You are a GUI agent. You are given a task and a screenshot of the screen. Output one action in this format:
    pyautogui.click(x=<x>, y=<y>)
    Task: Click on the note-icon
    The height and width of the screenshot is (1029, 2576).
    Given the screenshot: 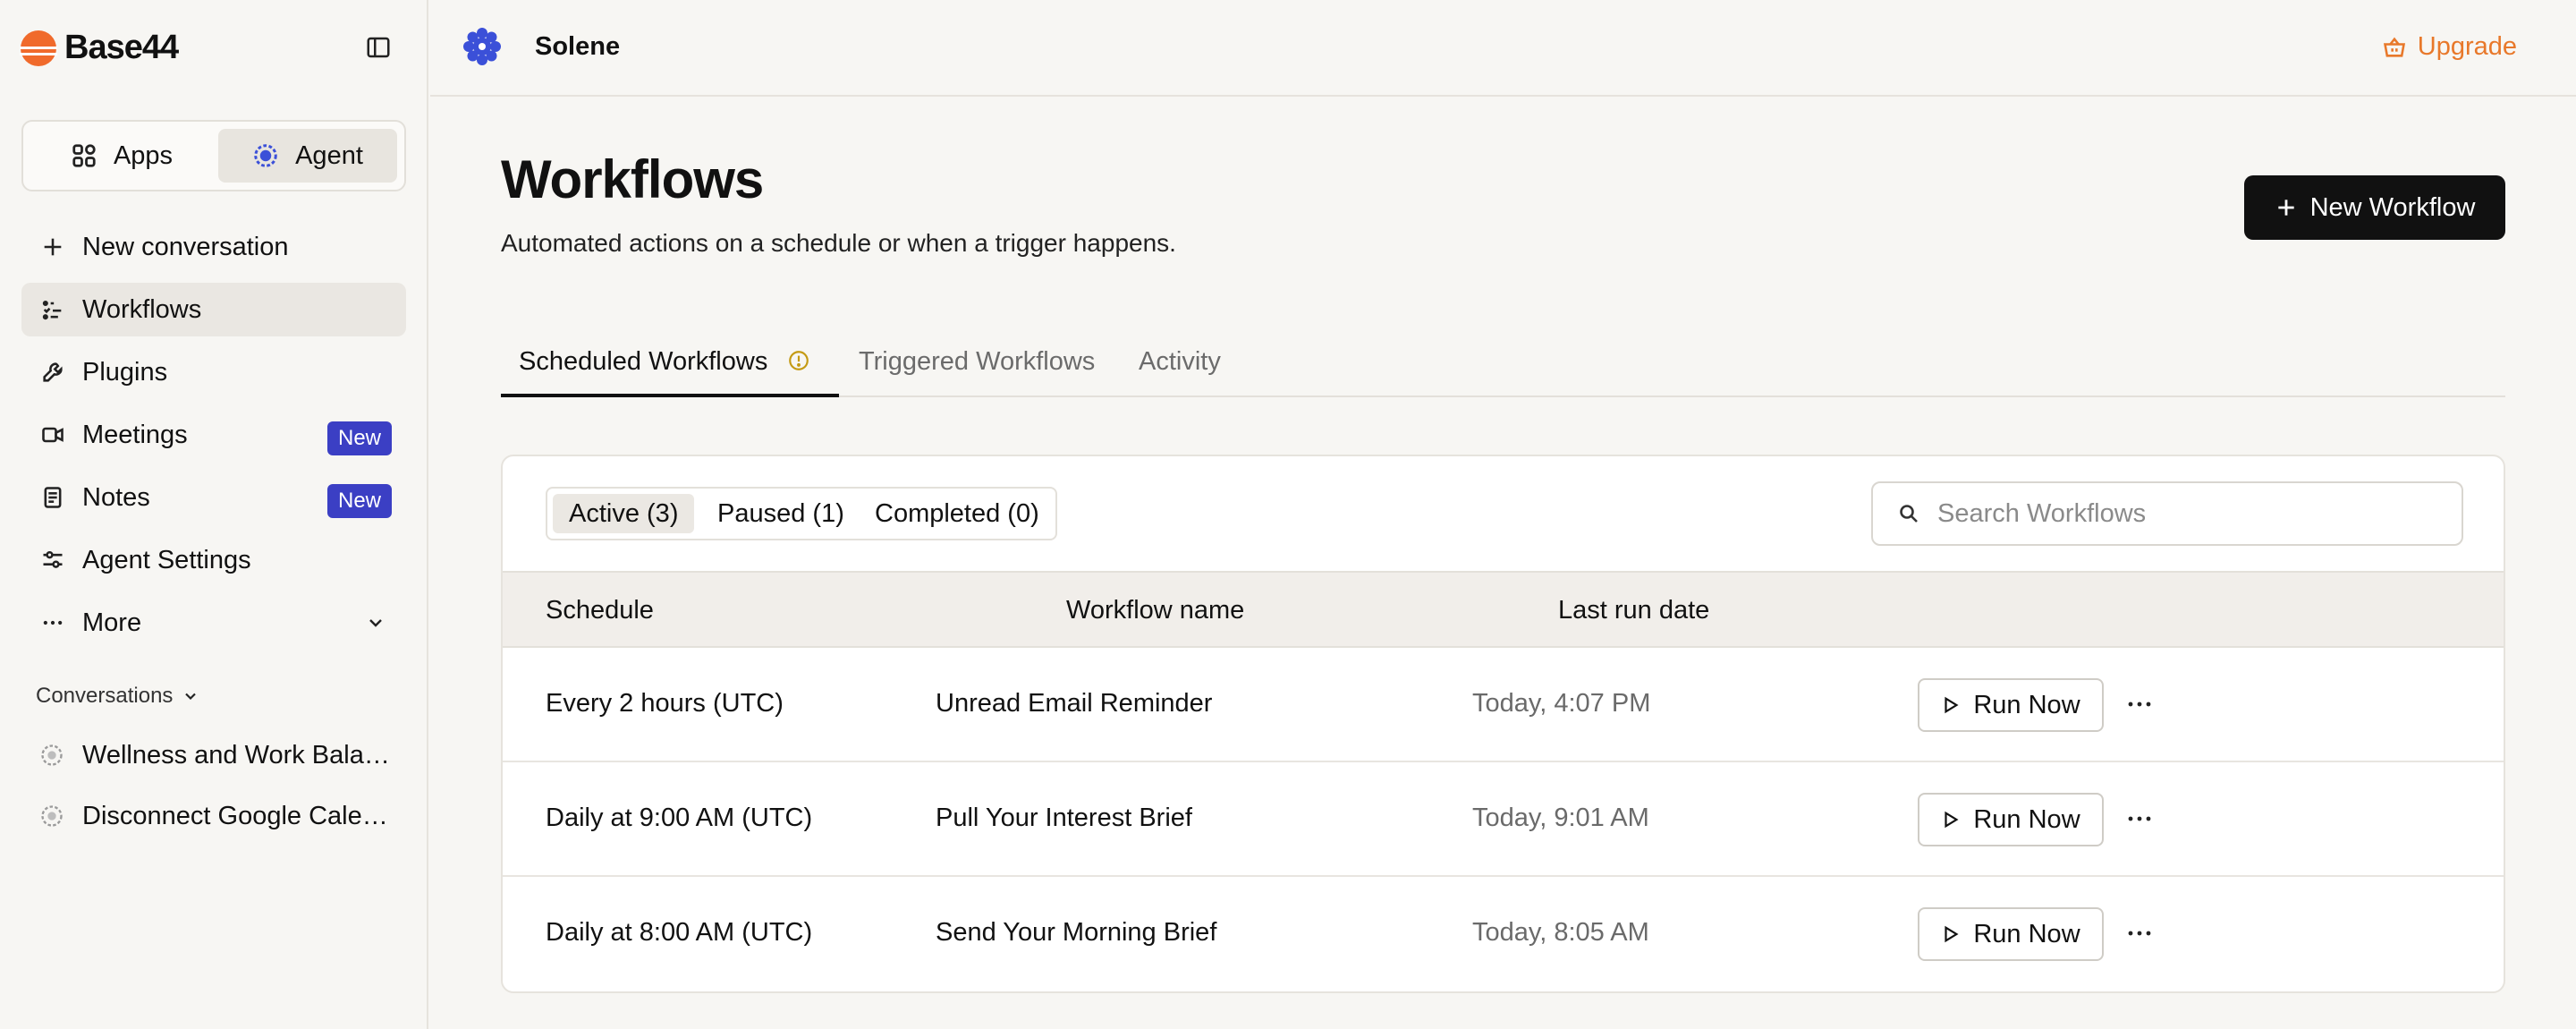 What is the action you would take?
    pyautogui.click(x=52, y=497)
    